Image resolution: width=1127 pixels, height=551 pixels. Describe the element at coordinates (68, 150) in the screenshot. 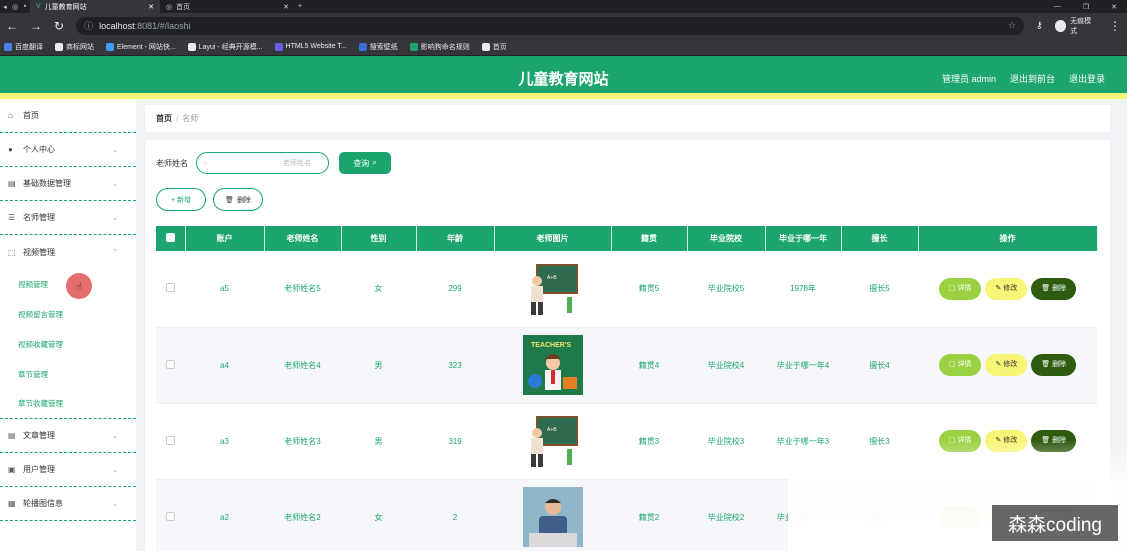

I see `sidebar-item-1: ● 个人中心 ⌄` at that location.